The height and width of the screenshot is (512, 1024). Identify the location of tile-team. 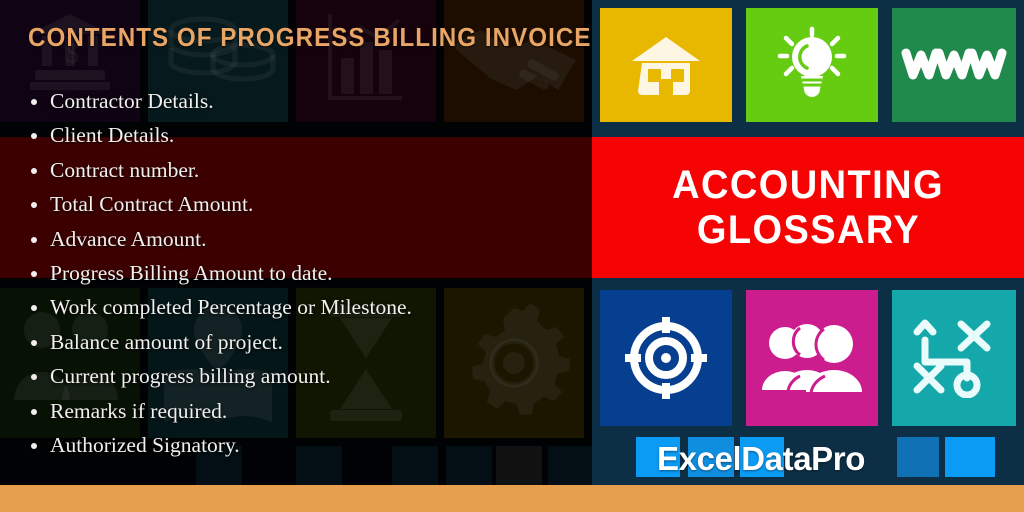
(812, 358).